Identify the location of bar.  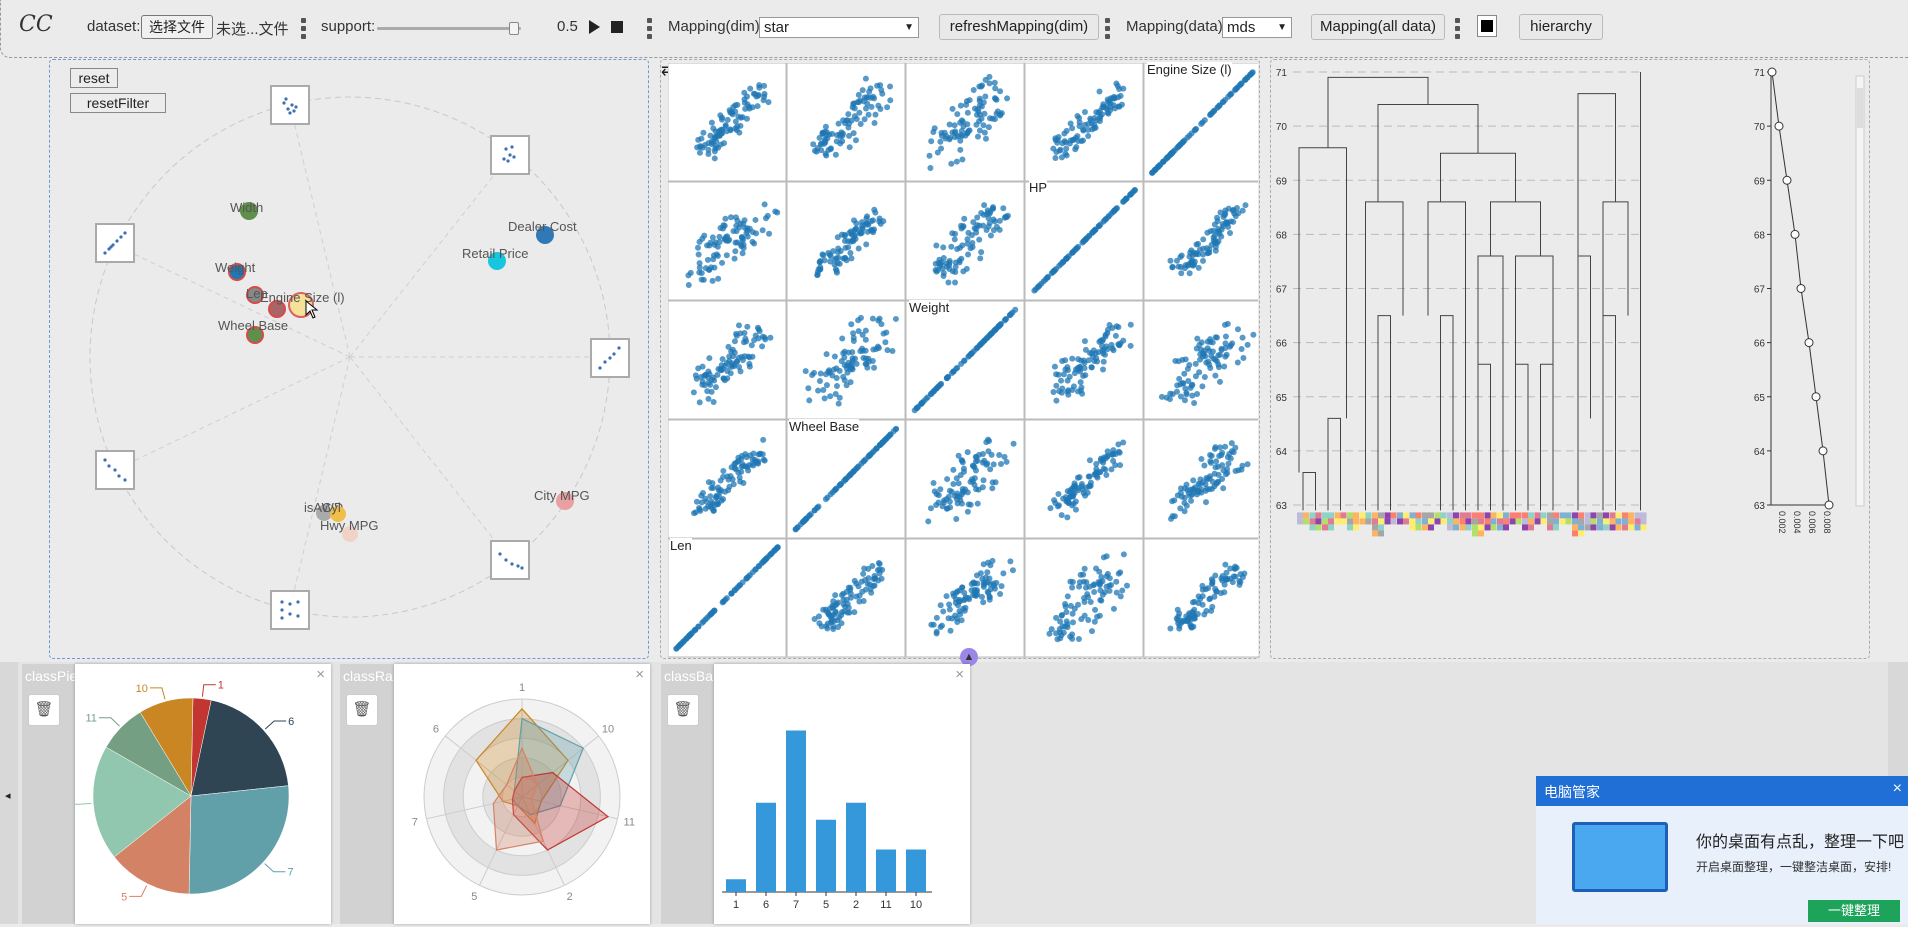
(856, 847).